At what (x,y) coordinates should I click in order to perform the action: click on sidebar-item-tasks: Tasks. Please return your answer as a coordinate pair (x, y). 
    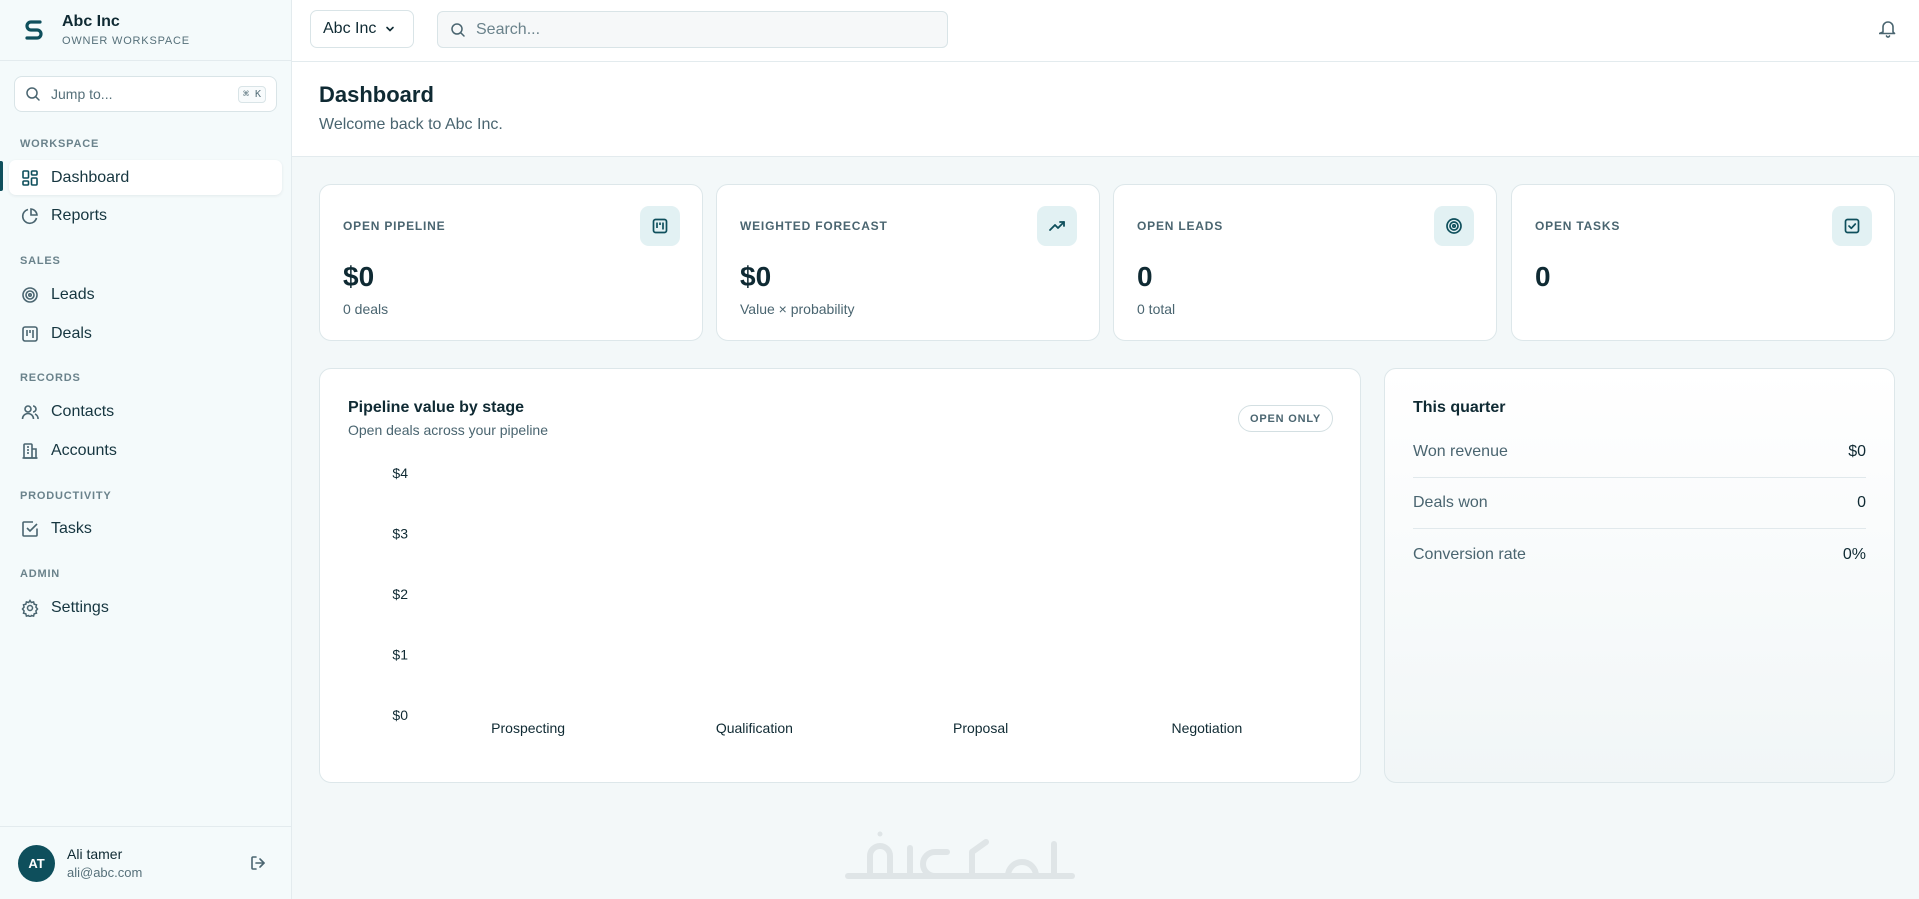
    Looking at the image, I should click on (145, 528).